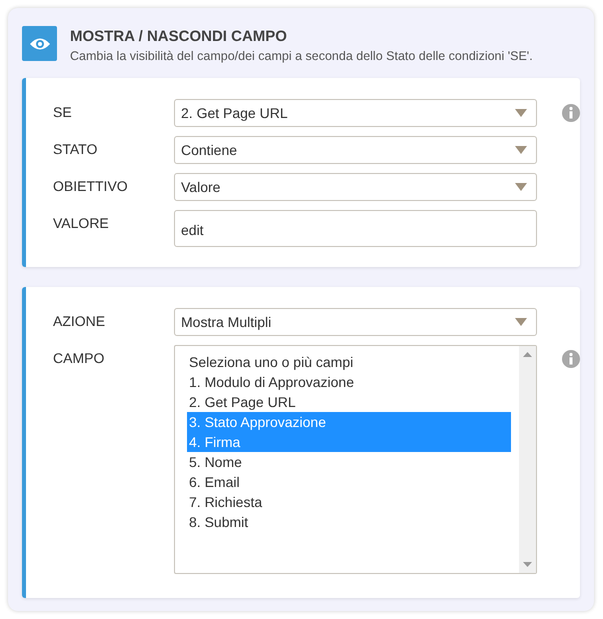 This screenshot has height=619, width=603. What do you see at coordinates (349, 522) in the screenshot?
I see `list-option: 8. Submit` at bounding box center [349, 522].